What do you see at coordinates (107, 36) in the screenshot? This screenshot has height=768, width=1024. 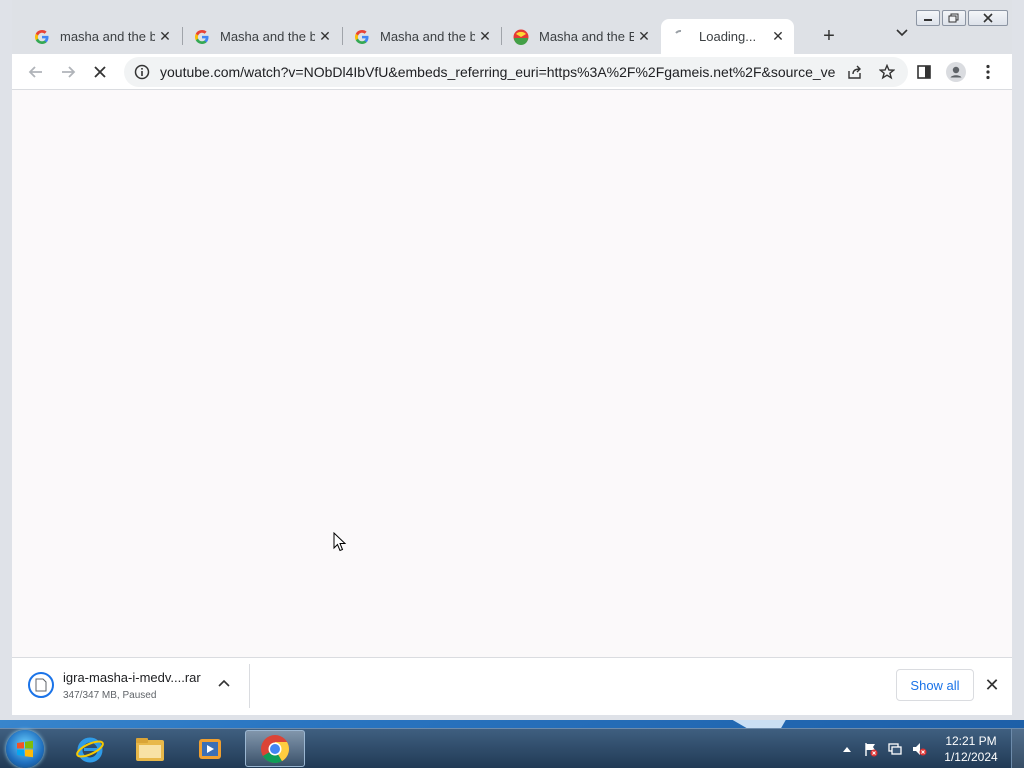 I see `tab-title: masha and the be` at bounding box center [107, 36].